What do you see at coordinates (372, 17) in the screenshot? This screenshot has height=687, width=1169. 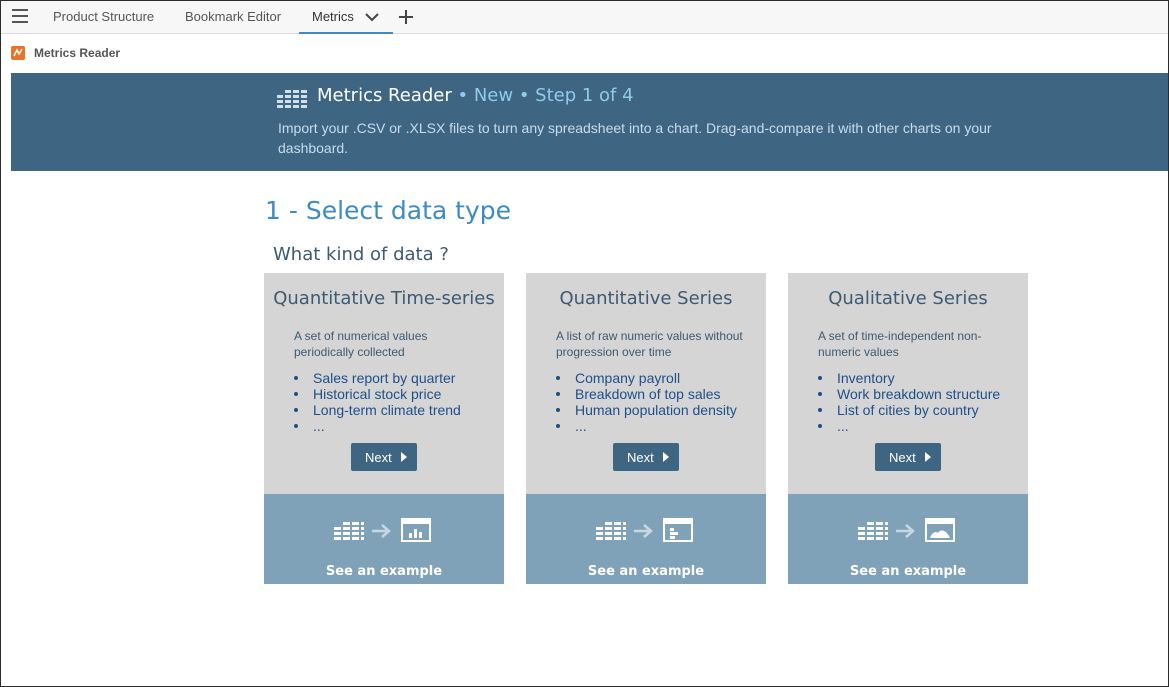 I see `chevron-down-icon` at bounding box center [372, 17].